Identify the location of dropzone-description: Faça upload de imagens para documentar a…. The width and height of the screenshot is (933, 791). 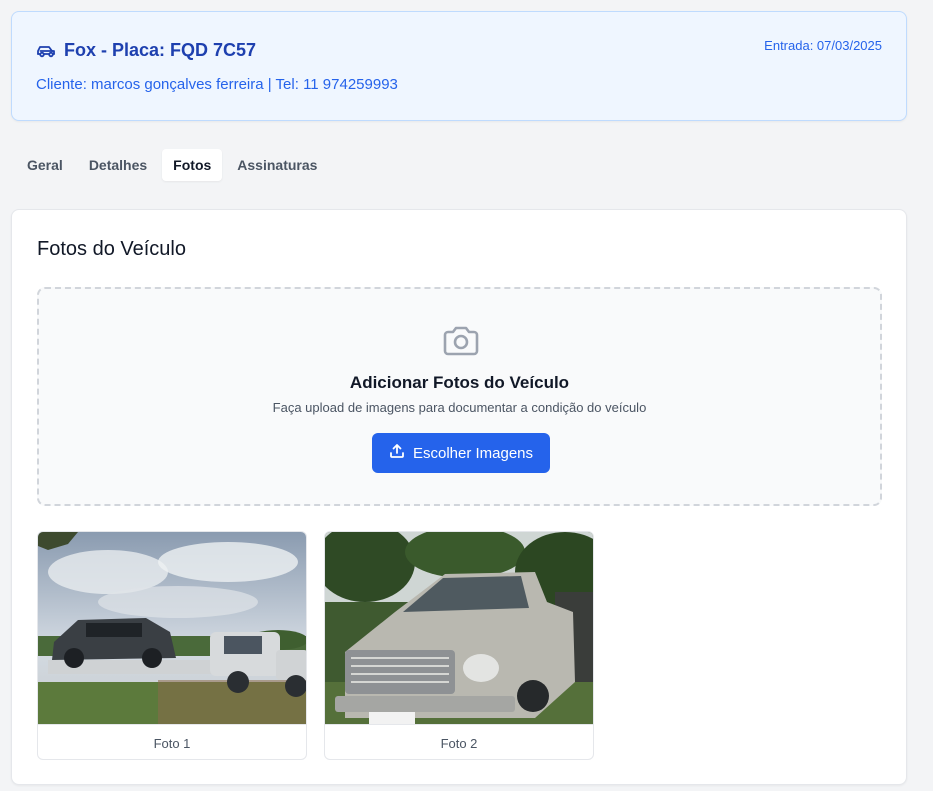
(459, 407).